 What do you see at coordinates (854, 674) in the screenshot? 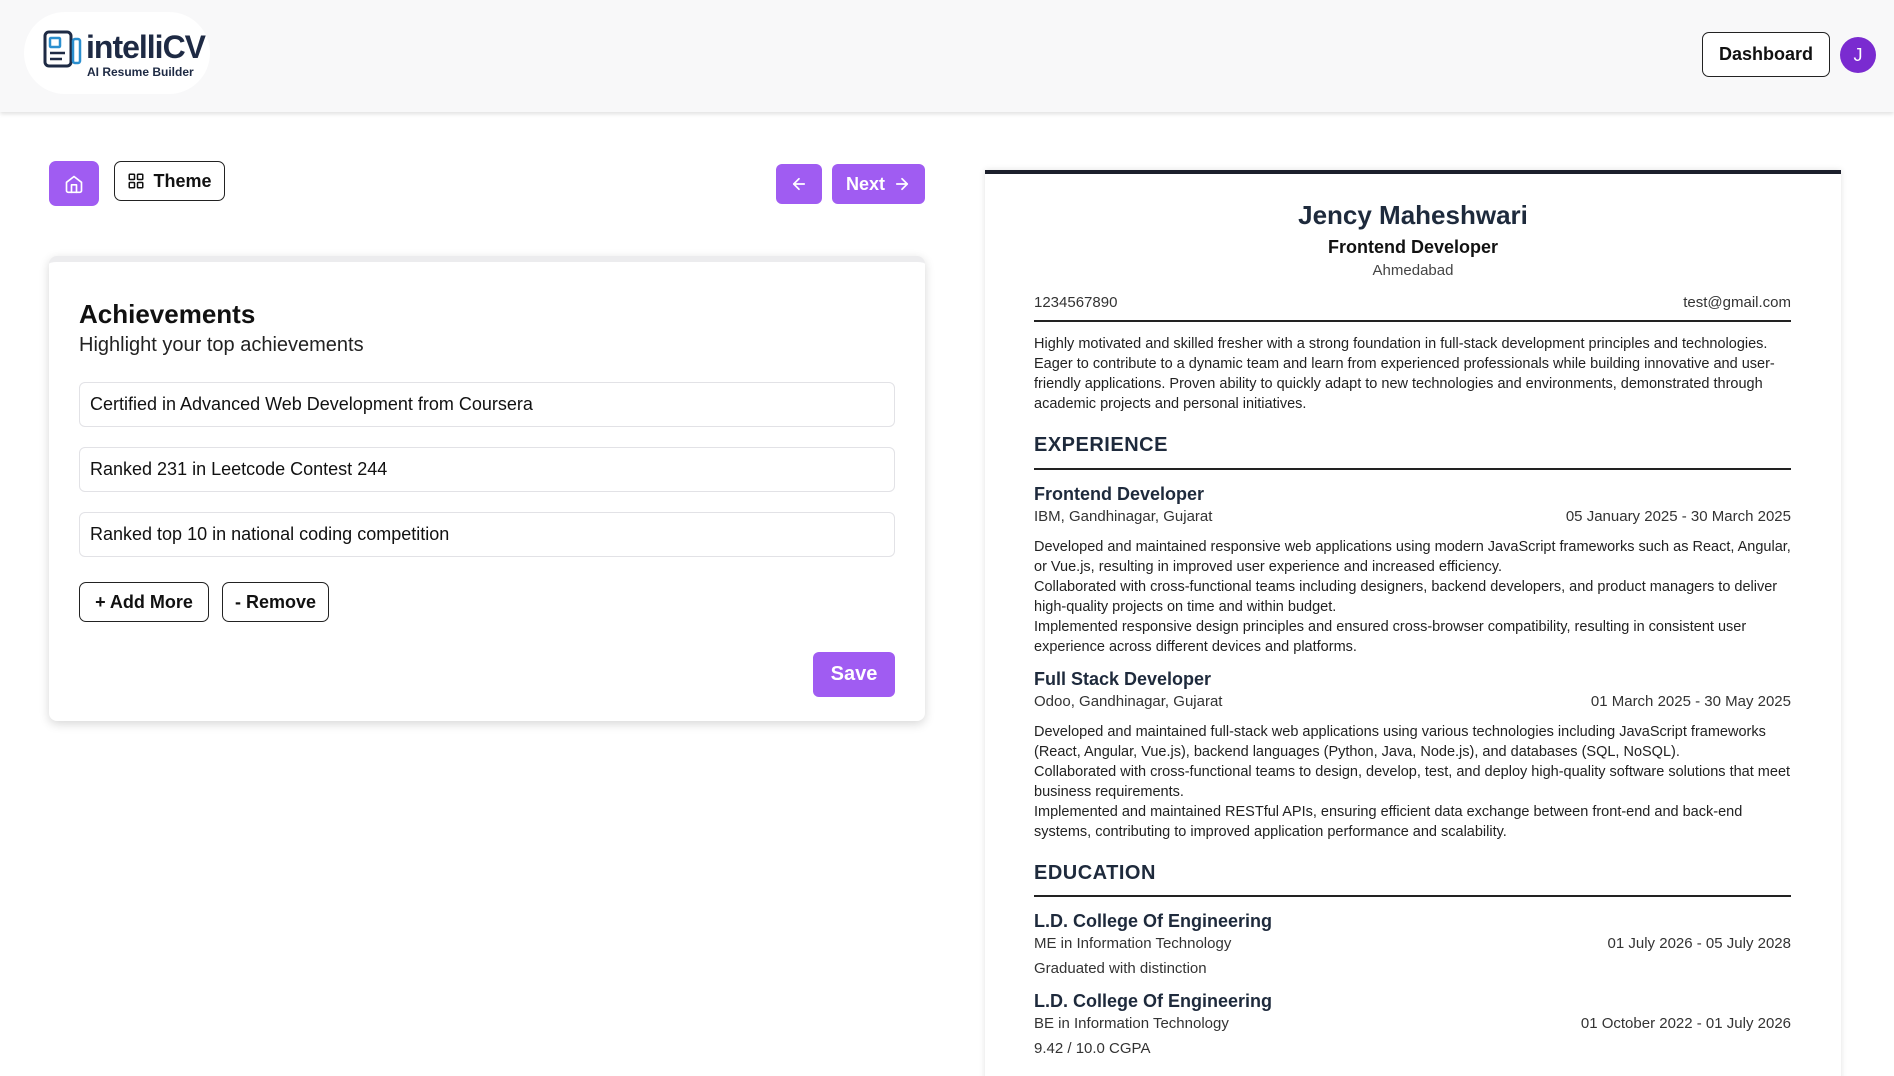
I see `save-button: Save` at bounding box center [854, 674].